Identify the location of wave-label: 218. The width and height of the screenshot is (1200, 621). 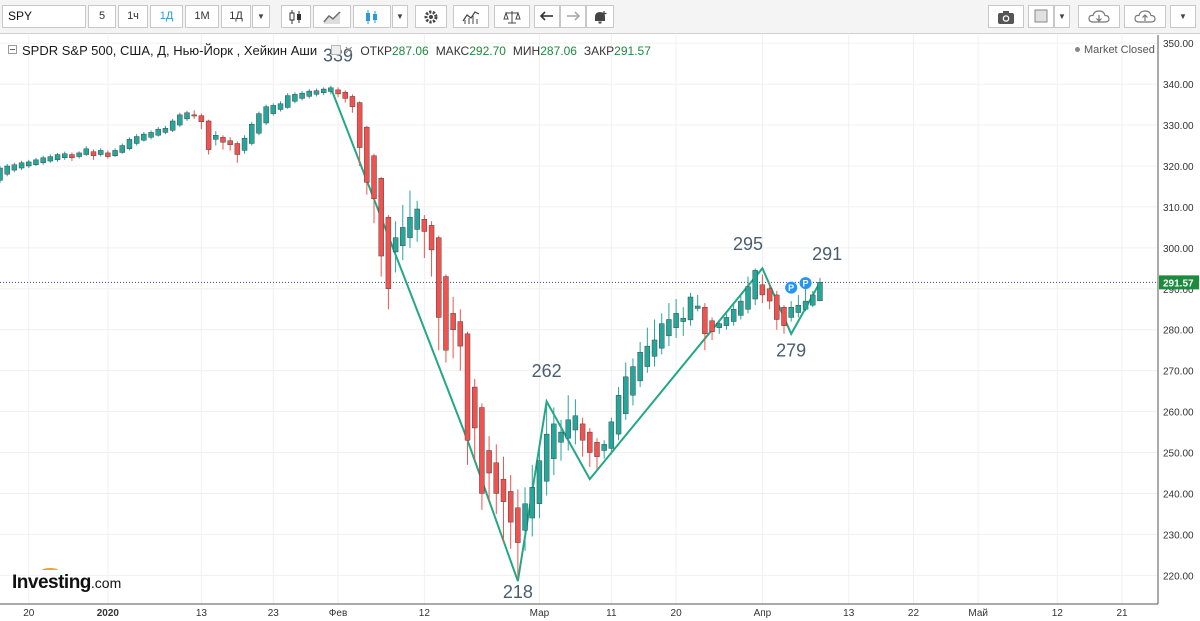
(518, 592).